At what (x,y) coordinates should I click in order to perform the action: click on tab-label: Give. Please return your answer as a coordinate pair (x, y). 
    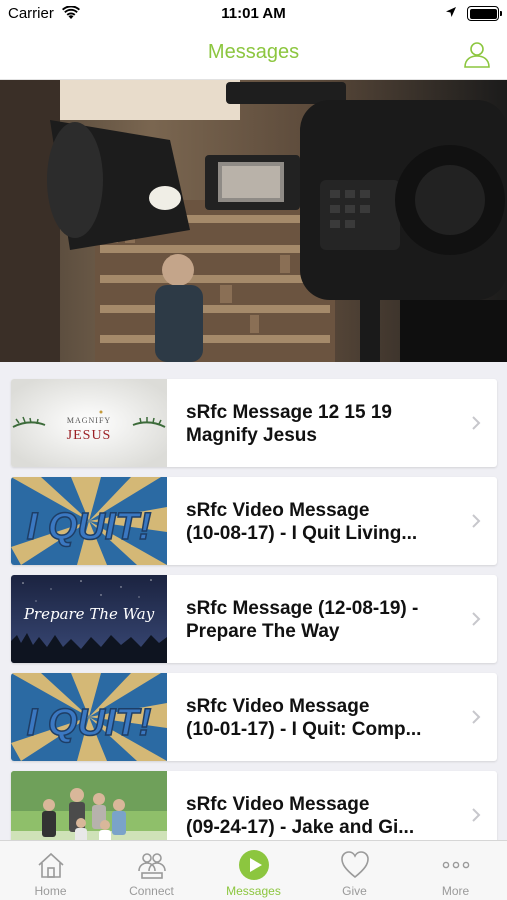
    Looking at the image, I should click on (354, 891).